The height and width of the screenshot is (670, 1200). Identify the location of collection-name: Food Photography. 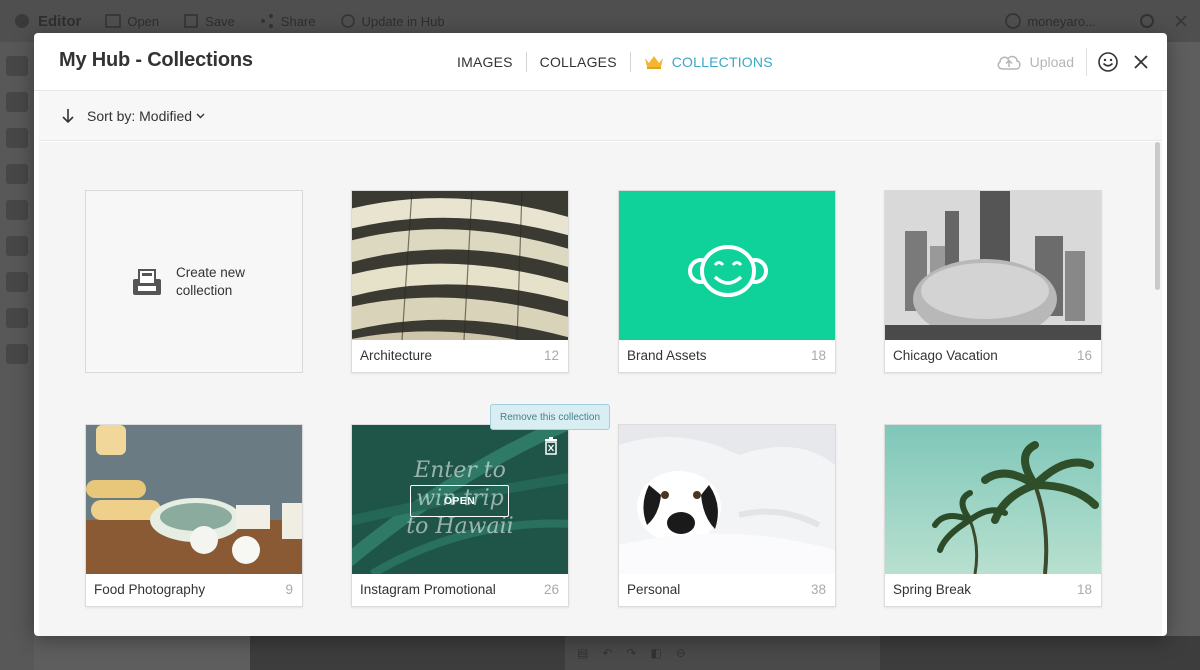
(150, 589).